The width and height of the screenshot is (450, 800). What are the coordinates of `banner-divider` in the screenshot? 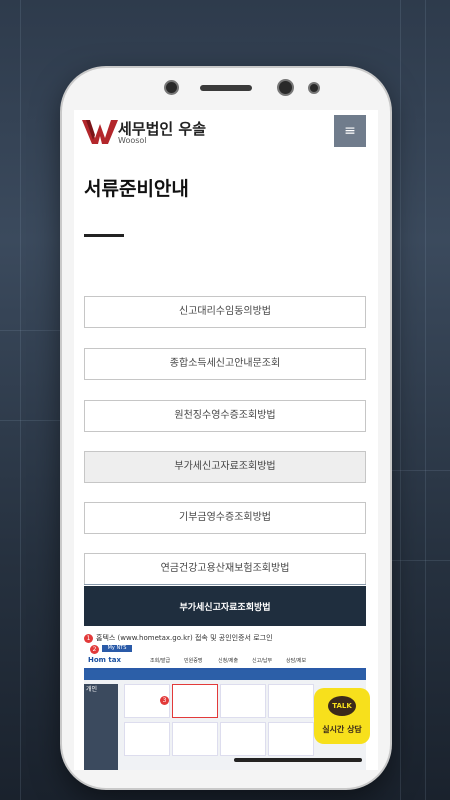 It's located at (225, 584).